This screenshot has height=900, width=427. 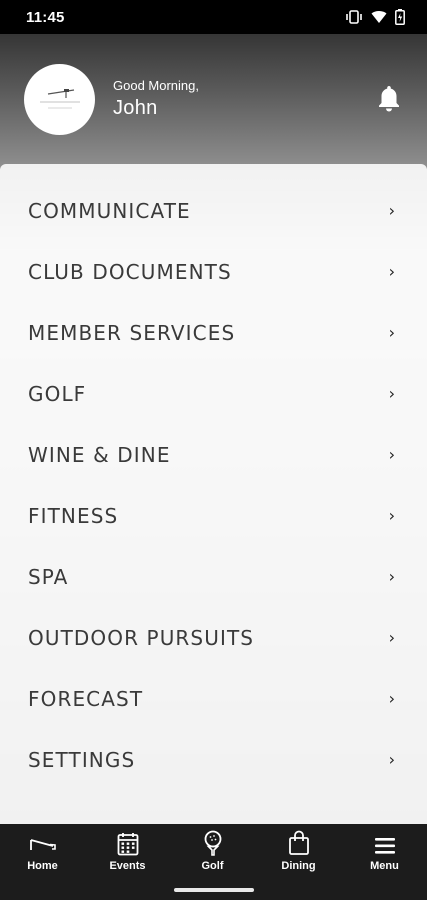 I want to click on wifi-icon, so click(x=379, y=17).